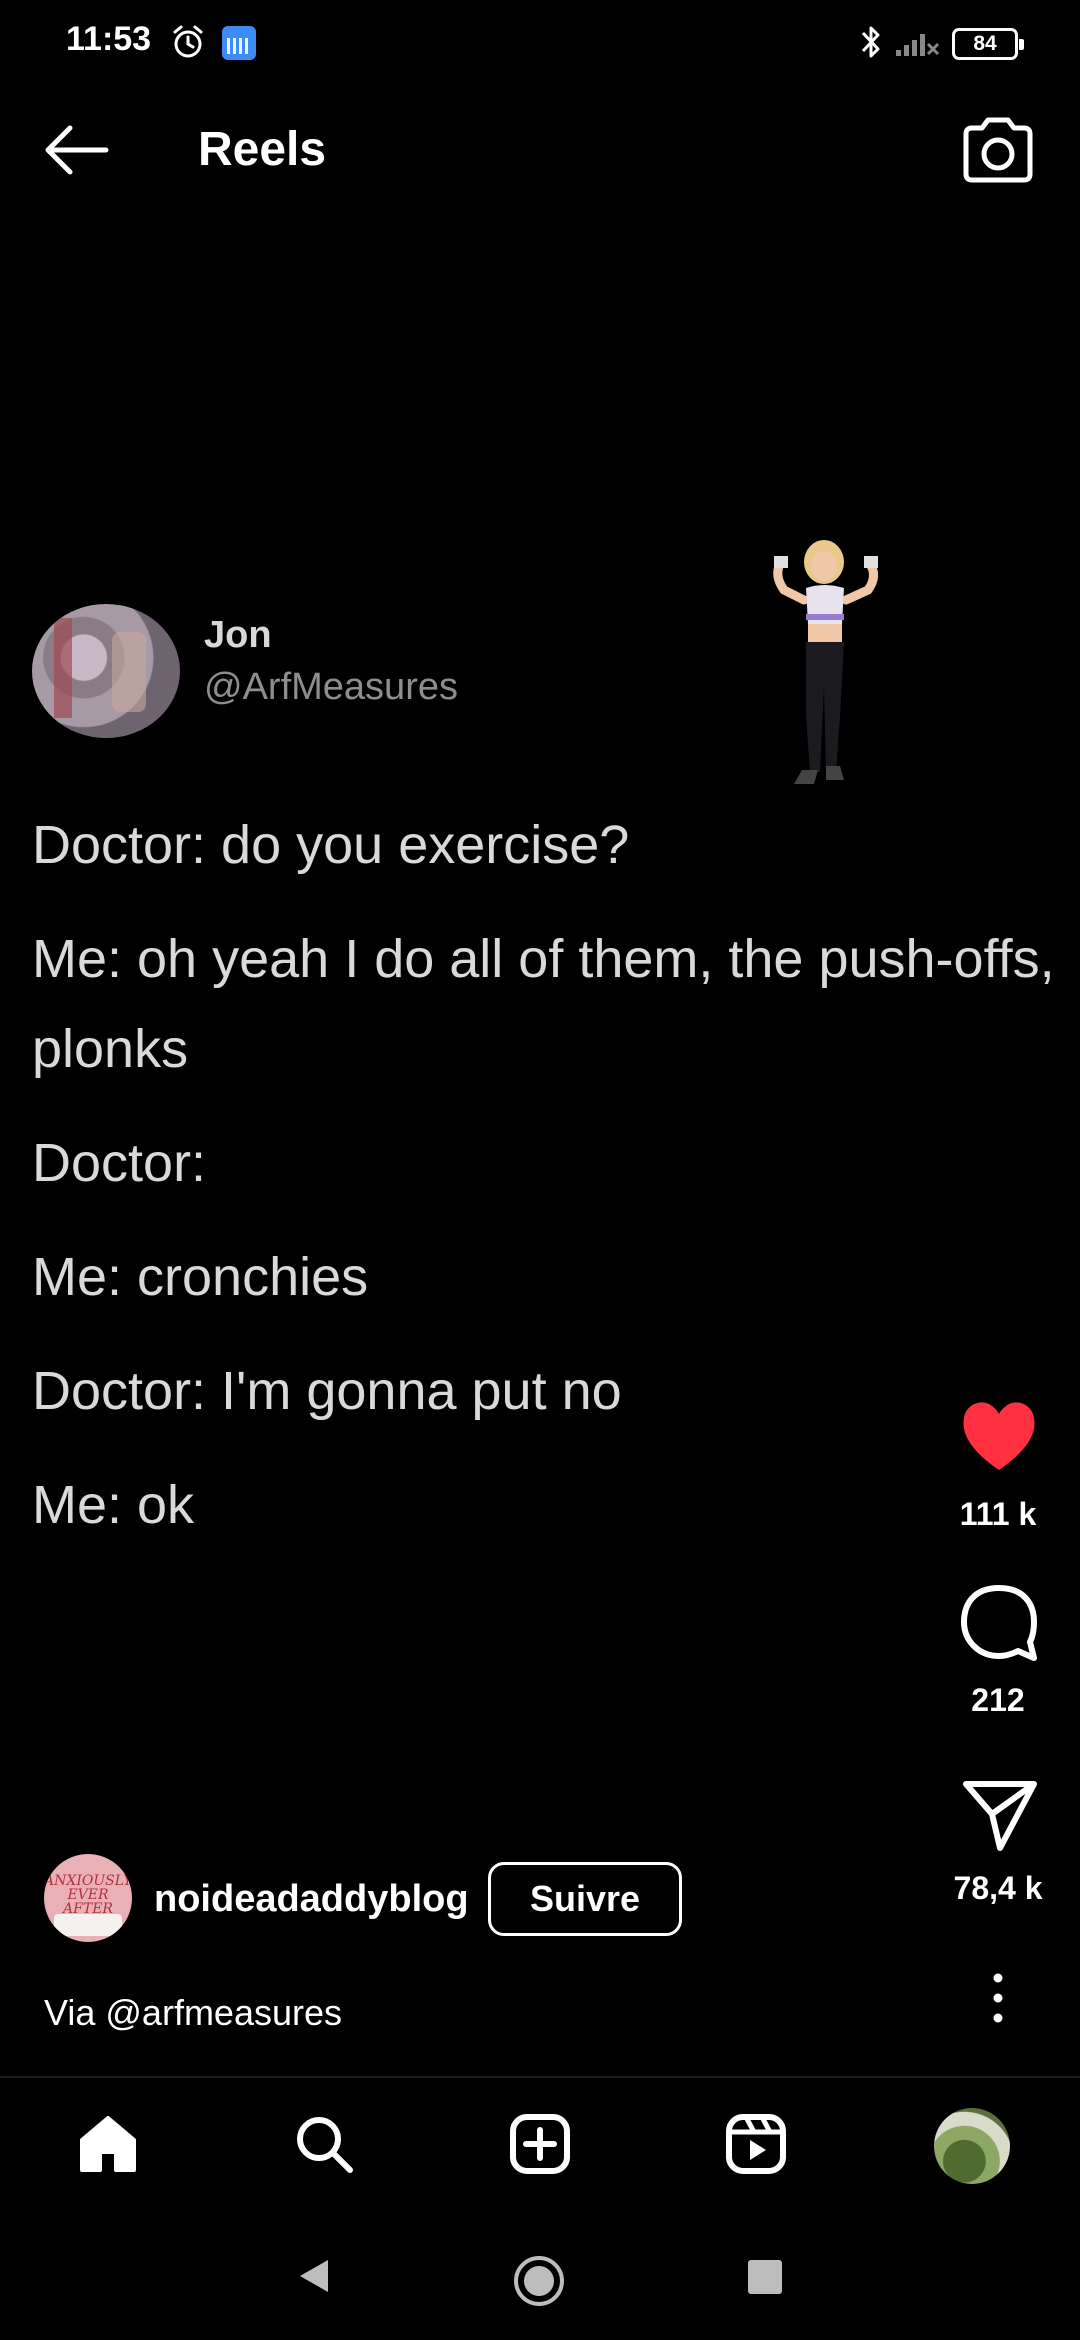 The width and height of the screenshot is (1080, 2340). Describe the element at coordinates (119, 1163) in the screenshot. I see `tweet-line: Doctor:` at that location.